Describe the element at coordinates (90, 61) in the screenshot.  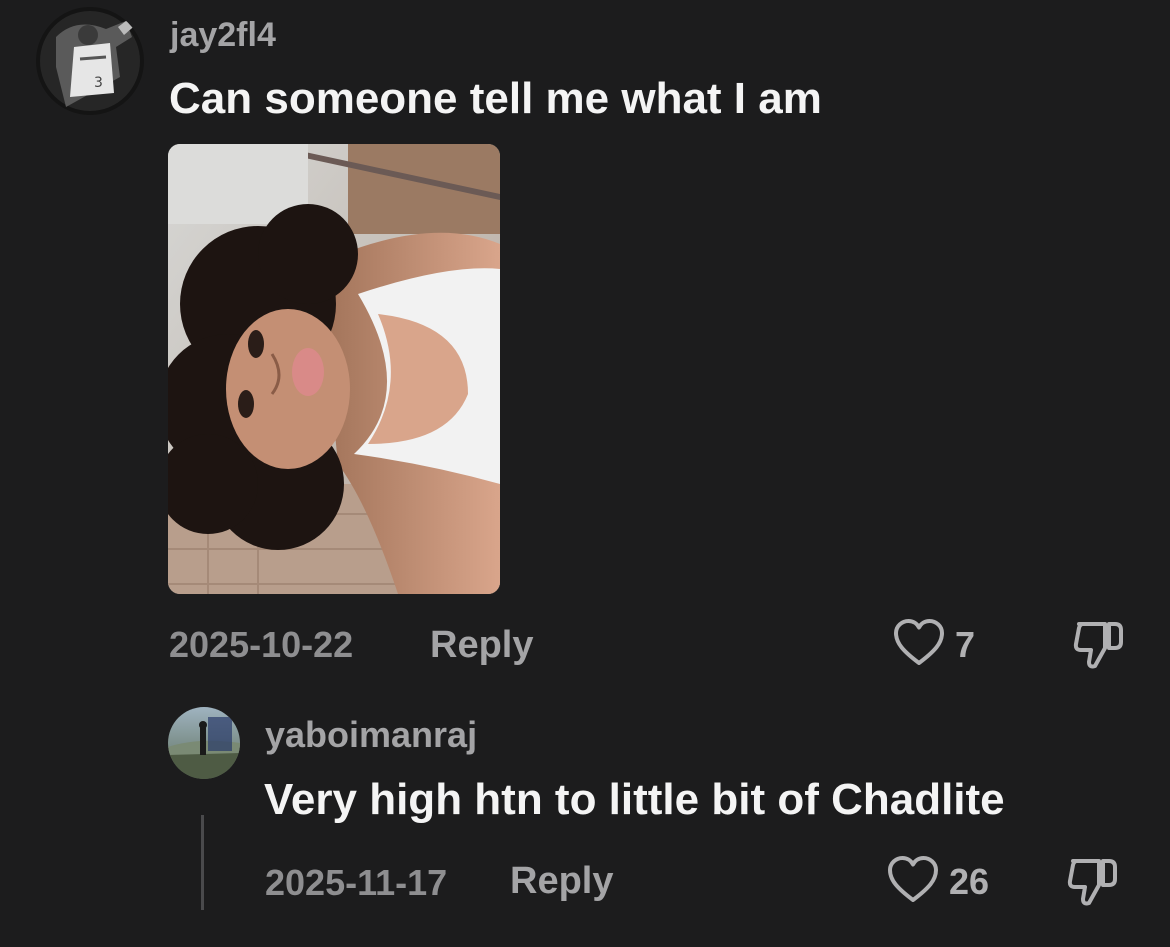
I see `avatar: 3` at that location.